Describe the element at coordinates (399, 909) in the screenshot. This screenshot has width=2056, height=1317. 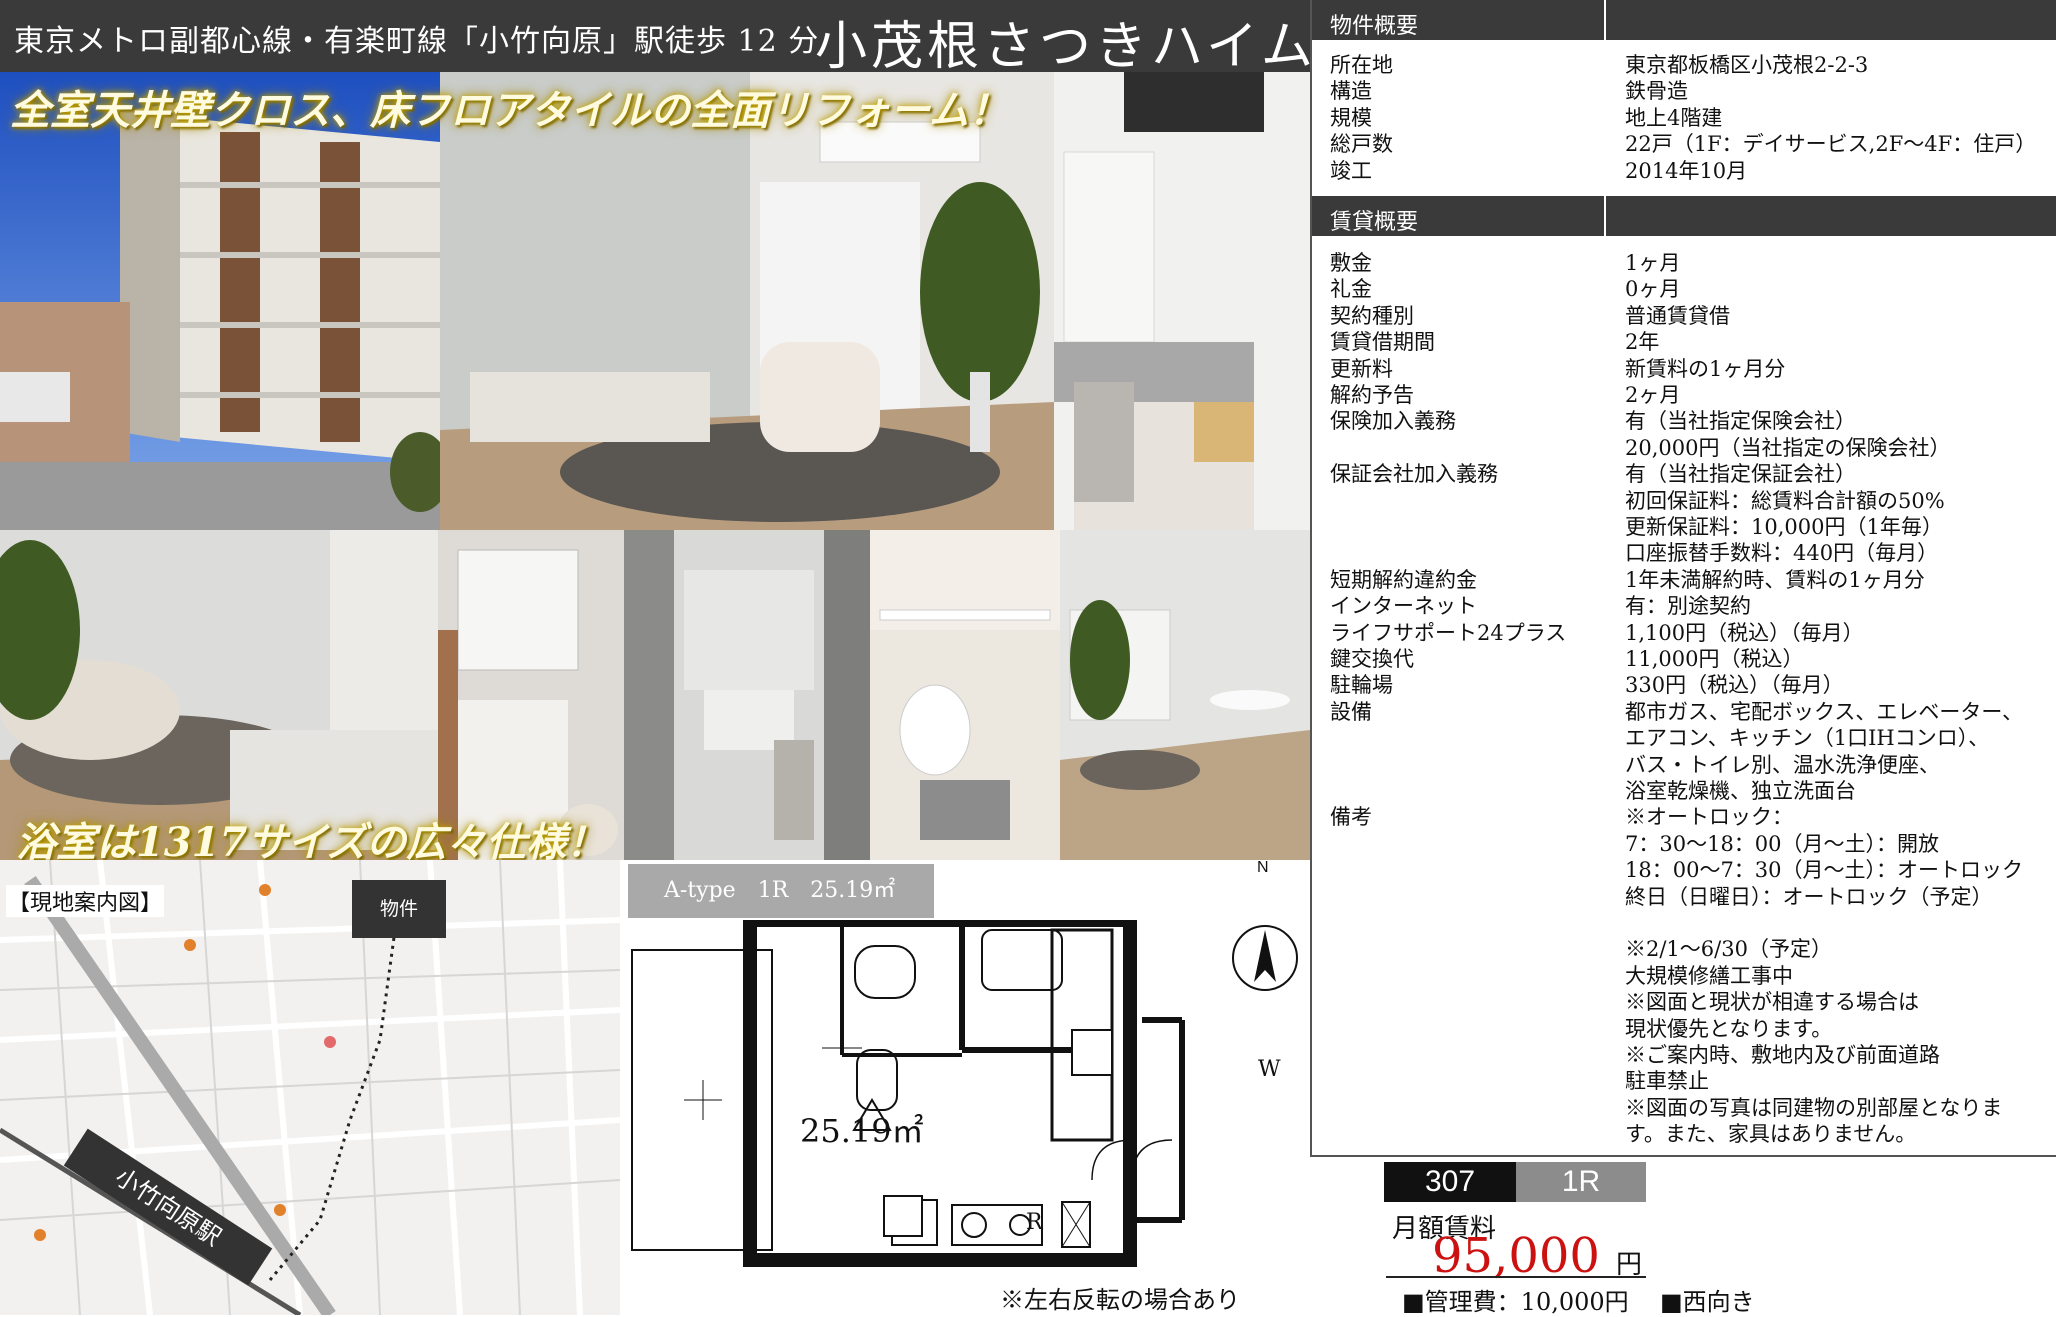
I see `map-property-marker: 物件` at that location.